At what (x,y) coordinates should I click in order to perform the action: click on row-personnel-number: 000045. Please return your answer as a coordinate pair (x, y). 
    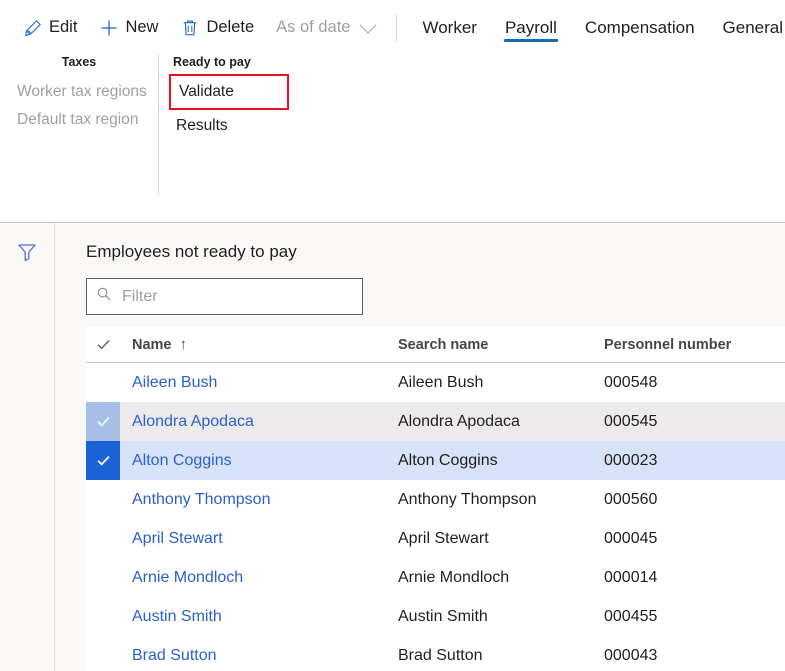
    Looking at the image, I should click on (631, 538).